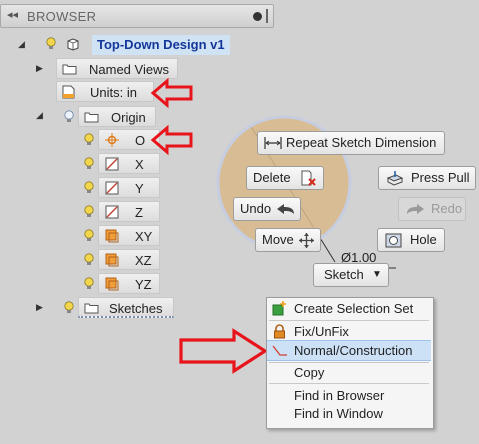 The width and height of the screenshot is (479, 444). Describe the element at coordinates (309, 372) in the screenshot. I see `copy-label: Copy` at that location.